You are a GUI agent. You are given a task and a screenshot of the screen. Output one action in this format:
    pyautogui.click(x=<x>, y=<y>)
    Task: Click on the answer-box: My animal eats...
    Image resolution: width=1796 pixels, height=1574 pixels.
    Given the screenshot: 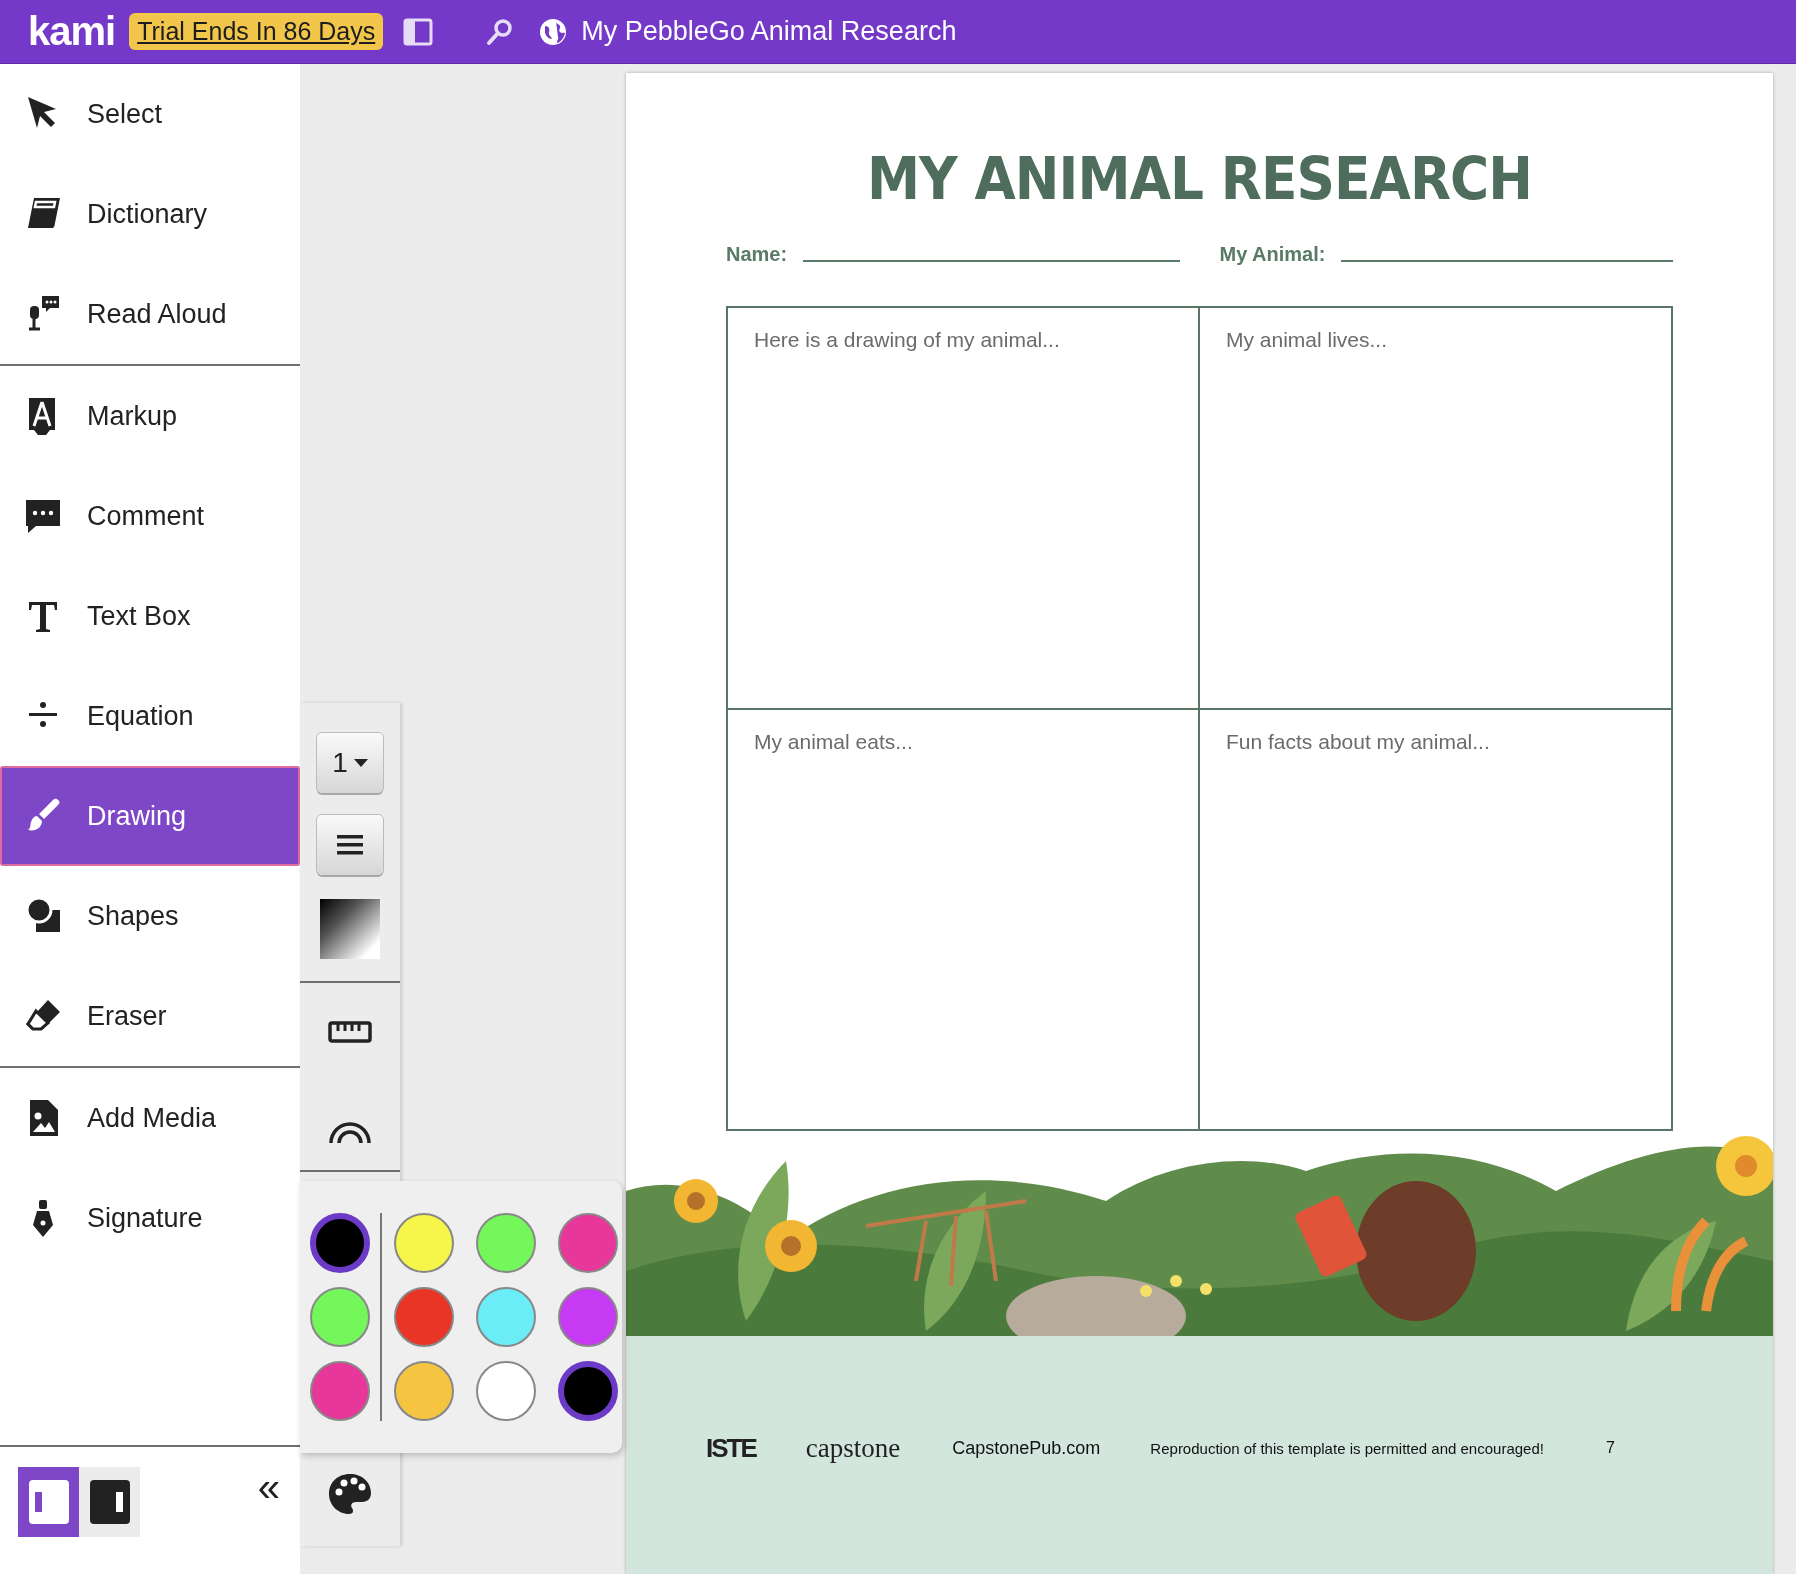 What is the action you would take?
    pyautogui.click(x=964, y=919)
    